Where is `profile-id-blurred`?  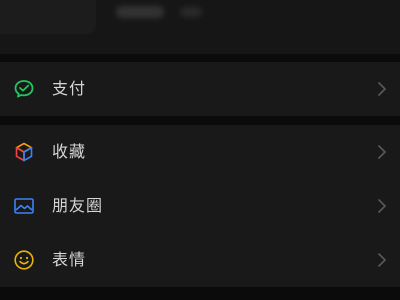
profile-id-blurred is located at coordinates (191, 12).